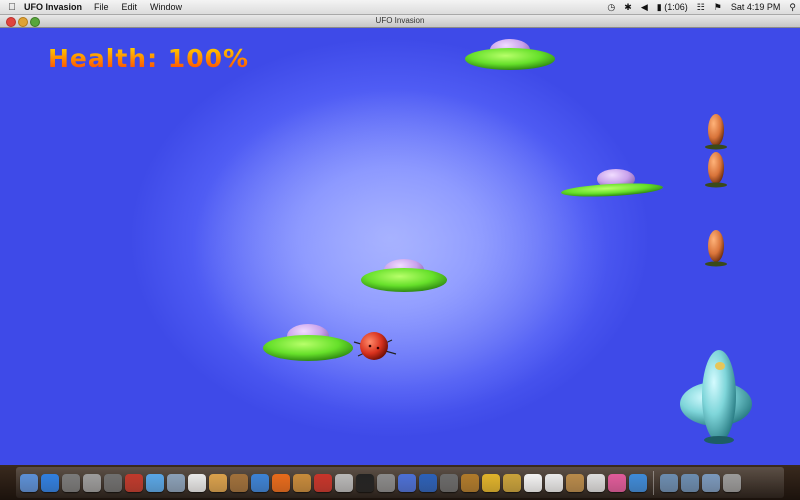 Image resolution: width=800 pixels, height=500 pixels. I want to click on time-machine-icon: ◷, so click(611, 7).